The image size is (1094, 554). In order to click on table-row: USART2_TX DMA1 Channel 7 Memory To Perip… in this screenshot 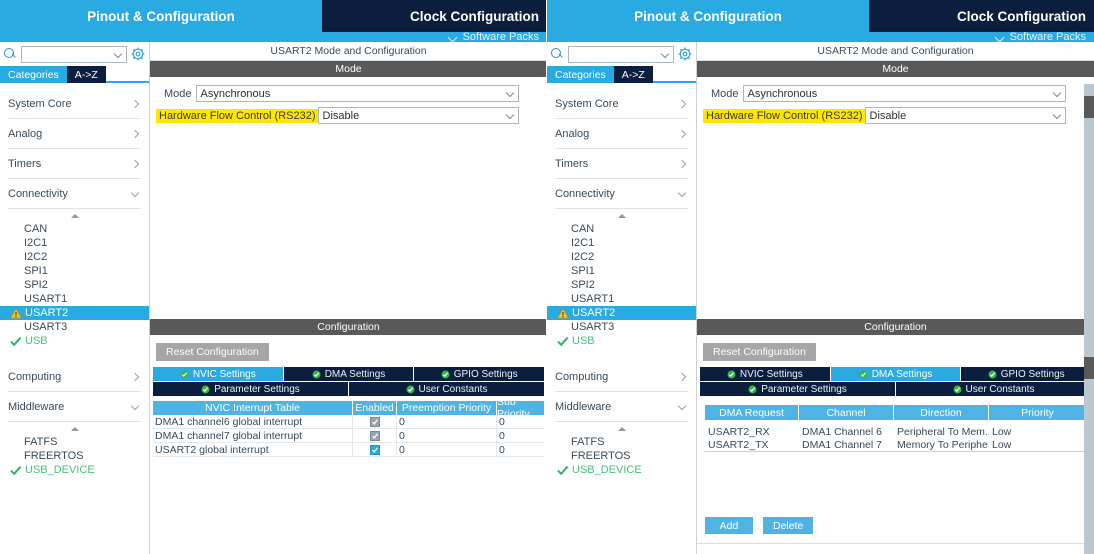, I will do `click(895, 444)`.